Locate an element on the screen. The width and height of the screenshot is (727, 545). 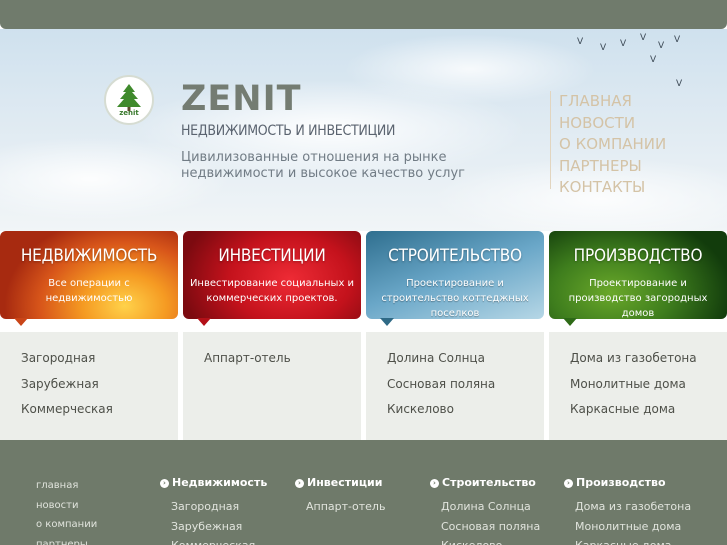
card-link: Дома из газобетона is located at coordinates (648, 359).